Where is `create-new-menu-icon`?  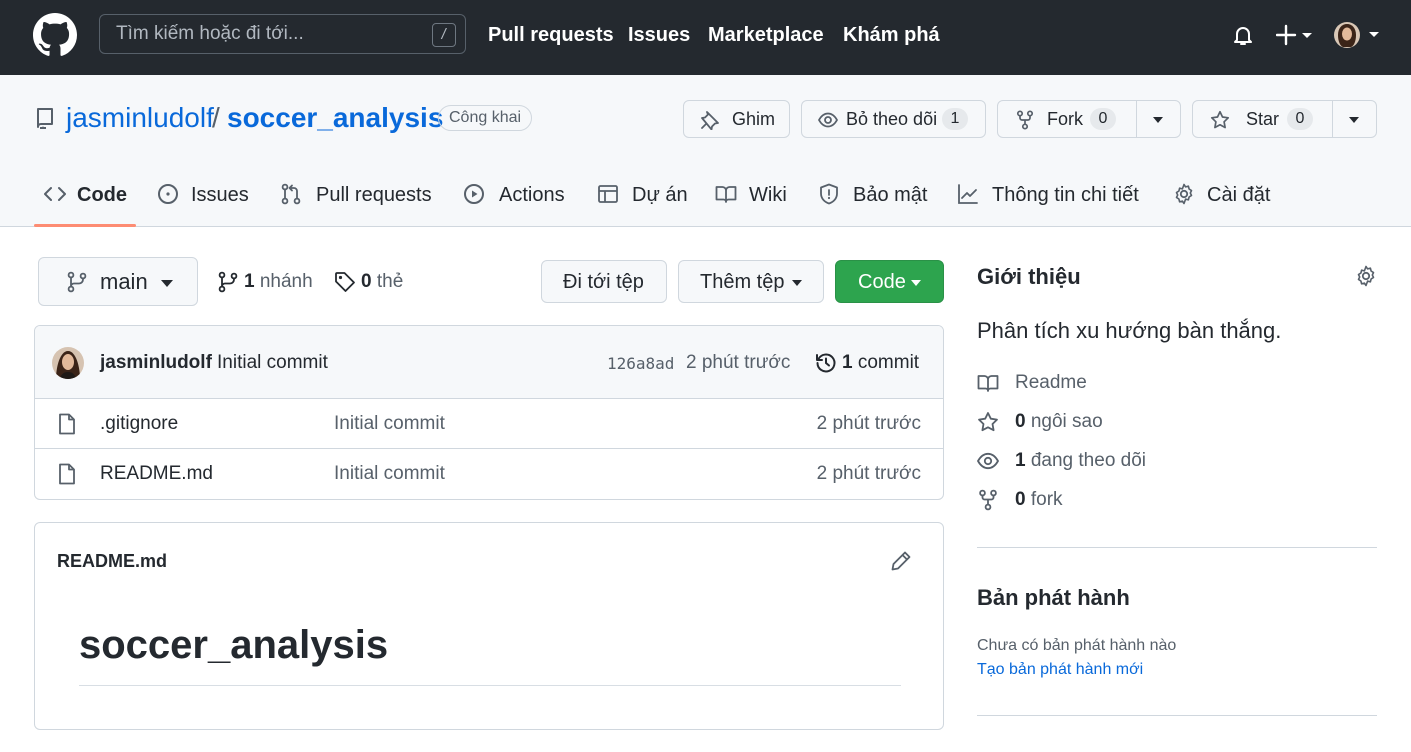 create-new-menu-icon is located at coordinates (1296, 35).